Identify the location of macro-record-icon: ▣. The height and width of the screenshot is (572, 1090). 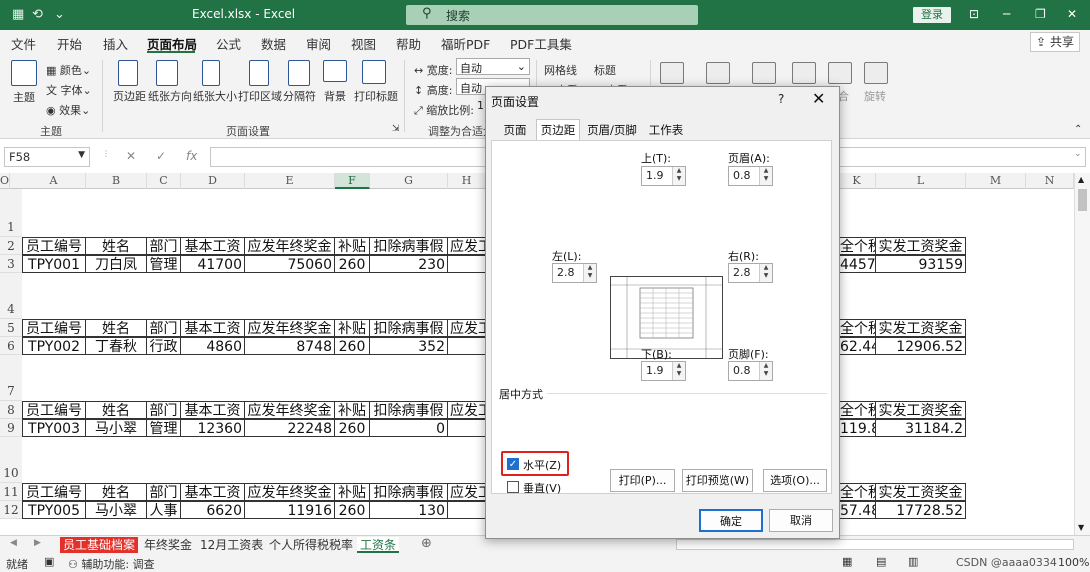
(49, 561).